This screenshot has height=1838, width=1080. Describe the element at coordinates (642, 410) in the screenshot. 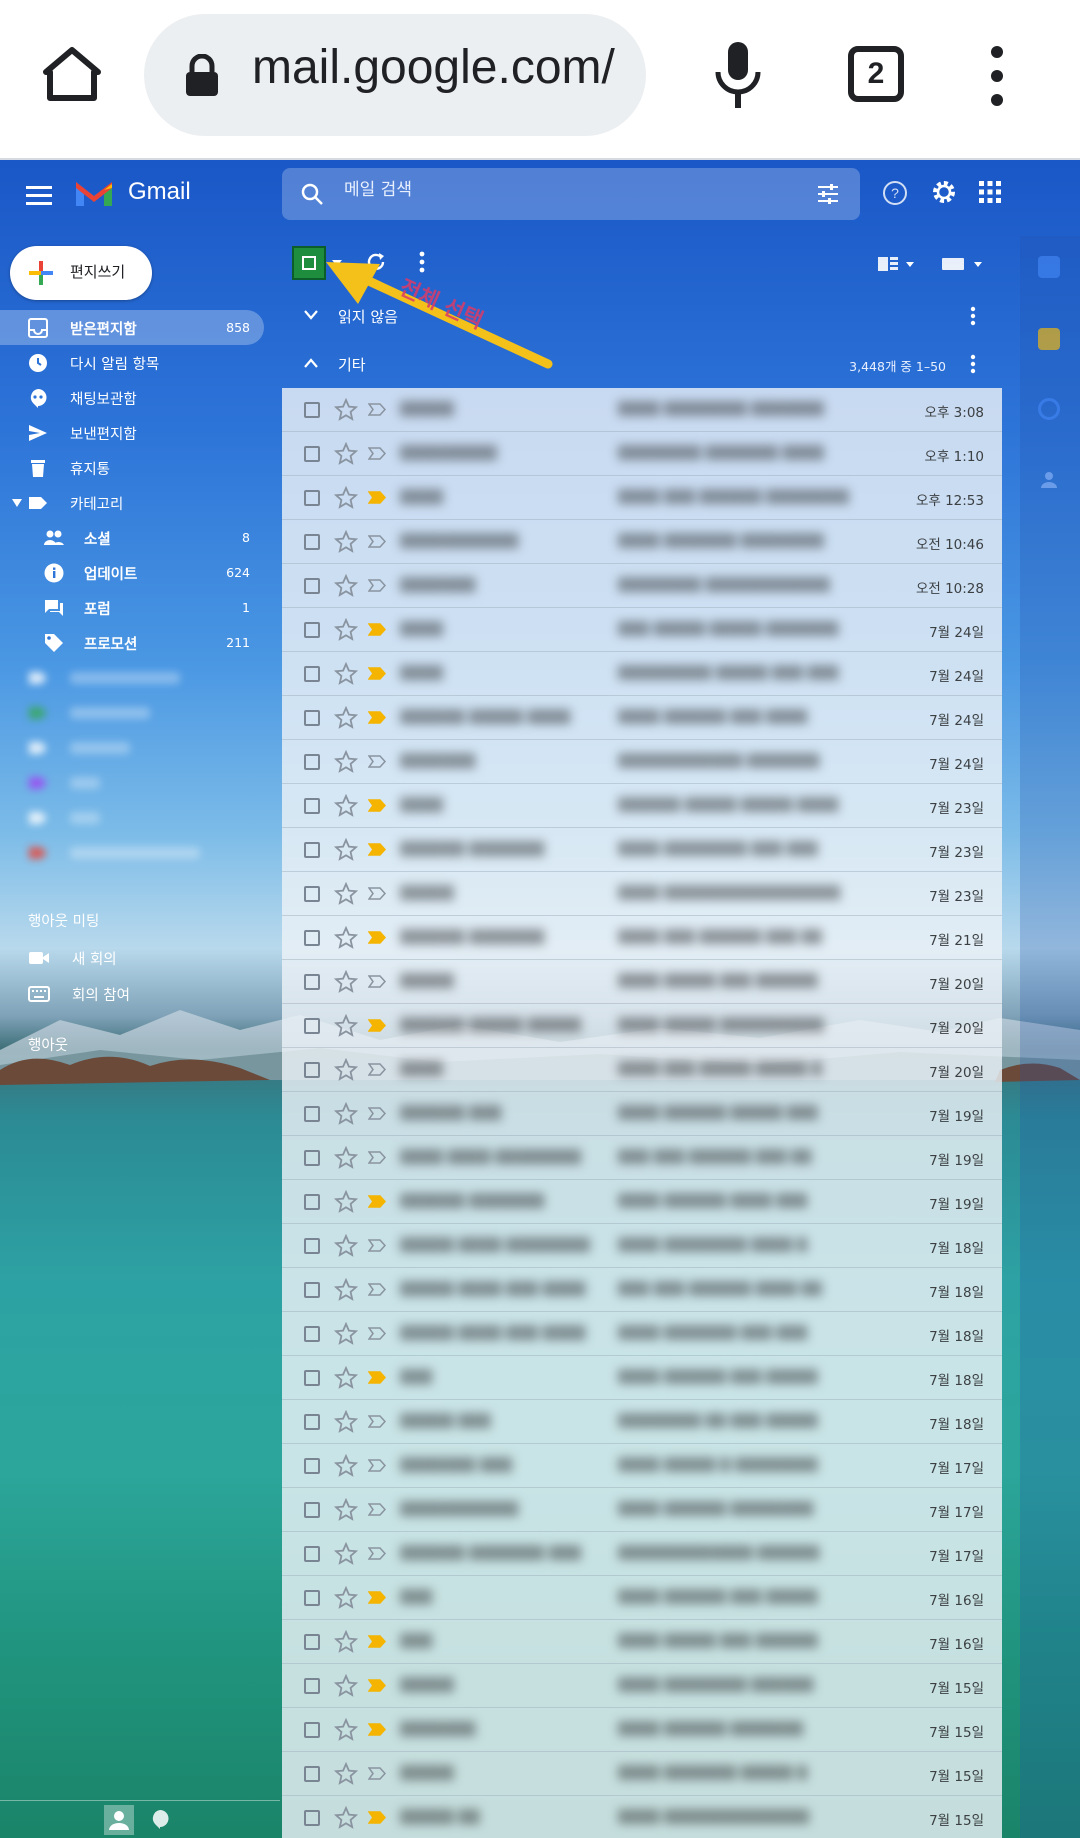

I see `mail-row: ▒▒▒▒▒ ▒▒▒▒ ▒▒▒▒▒▒▒▒ ▒▒▒▒▒▒▒ 오후 3:08` at that location.